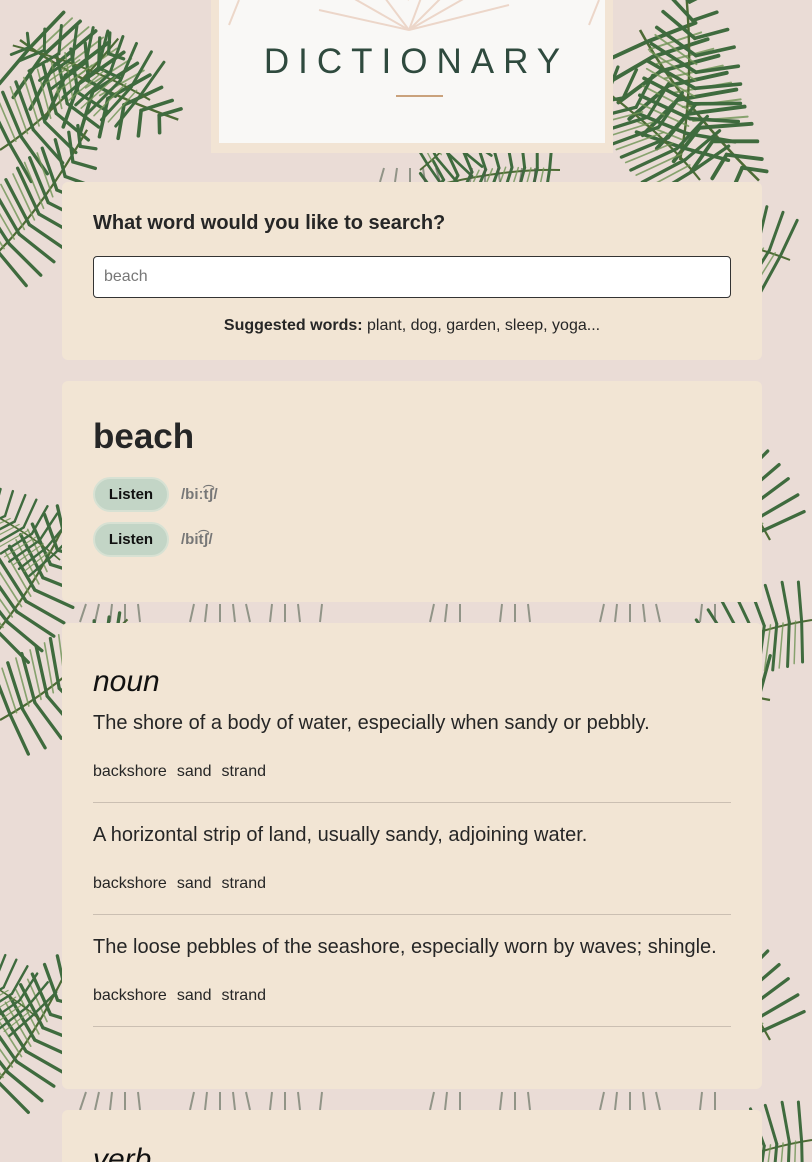  Describe the element at coordinates (414, 15) in the screenshot. I see `header-decoration-icon` at that location.